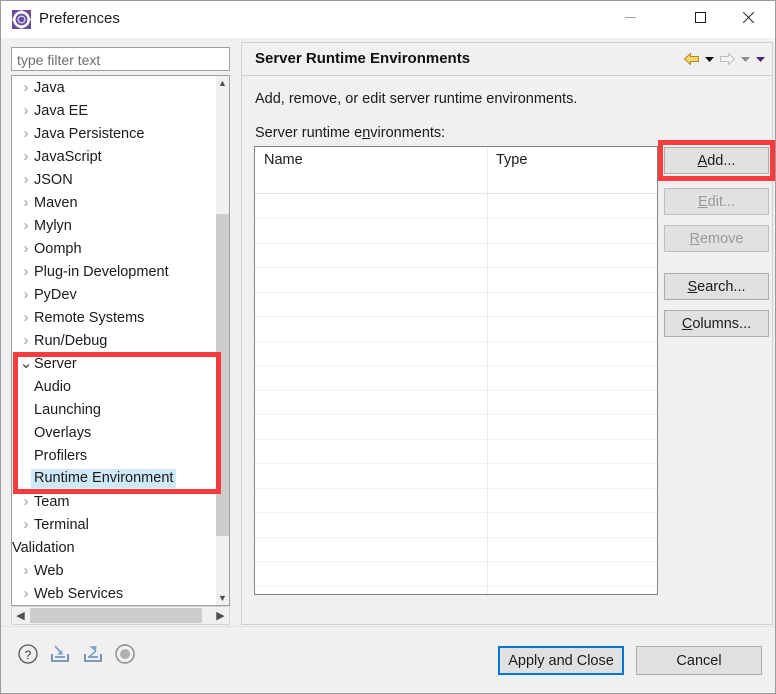 The width and height of the screenshot is (776, 694). What do you see at coordinates (93, 656) in the screenshot?
I see `export-icon` at bounding box center [93, 656].